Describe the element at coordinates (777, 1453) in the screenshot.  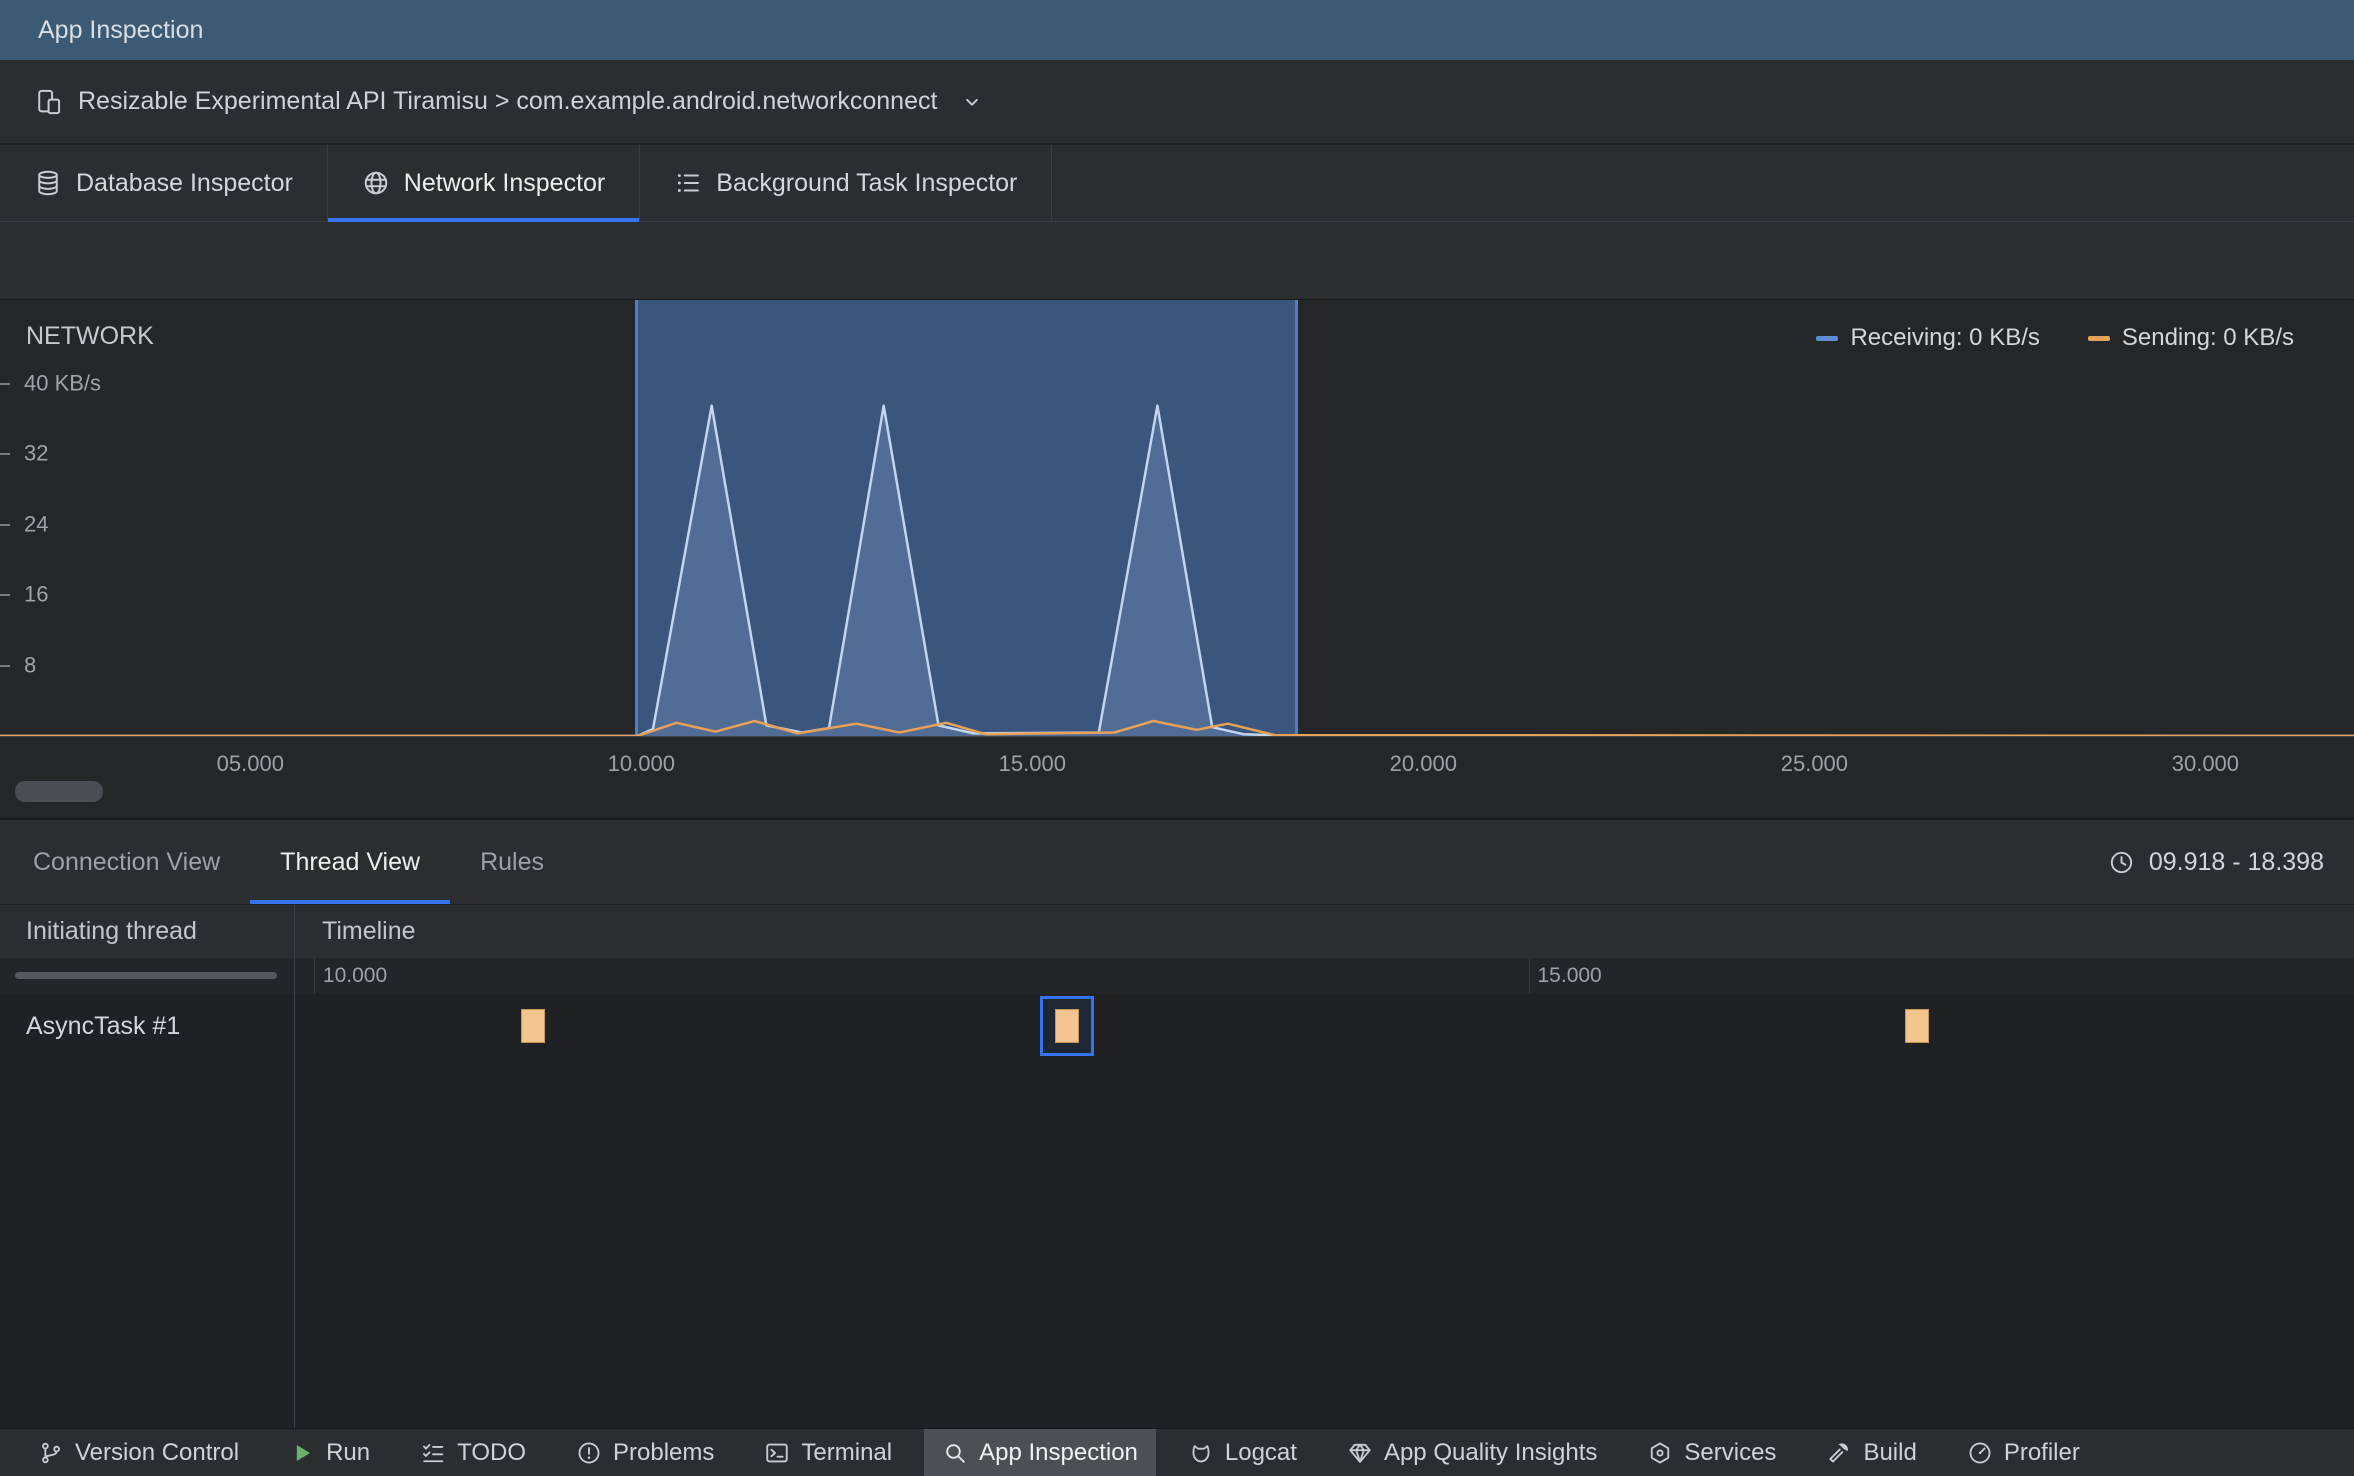
I see `terminal-icon` at that location.